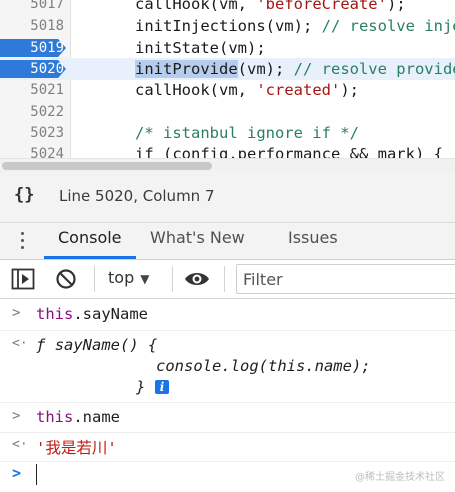 The width and height of the screenshot is (455, 492). Describe the element at coordinates (107, 166) in the screenshot. I see `scrollbar-thumb` at that location.